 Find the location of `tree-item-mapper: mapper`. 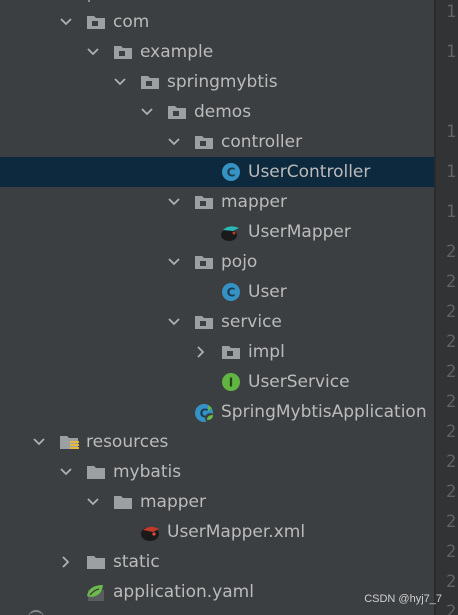

tree-item-mapper: mapper is located at coordinates (217, 202).